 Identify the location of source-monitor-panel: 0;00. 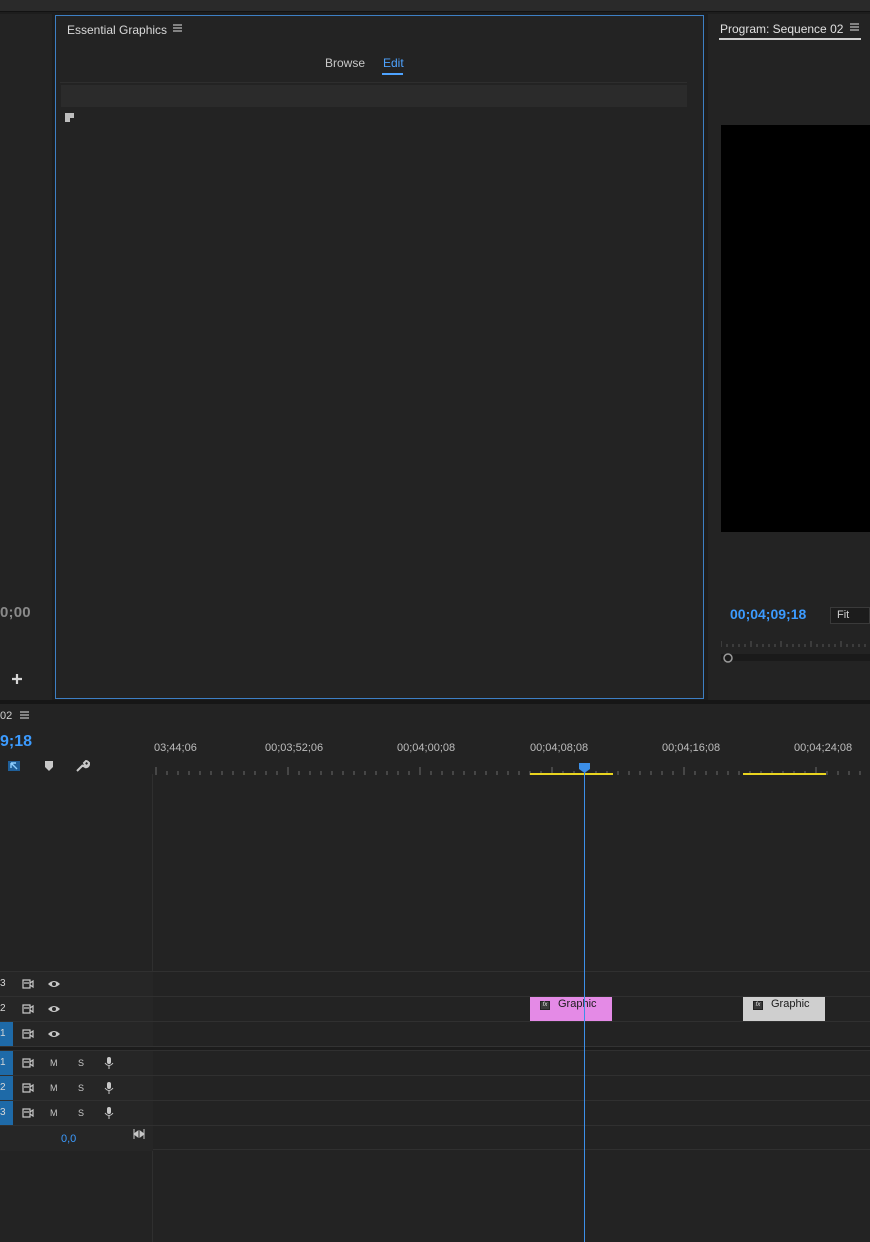
(26, 357).